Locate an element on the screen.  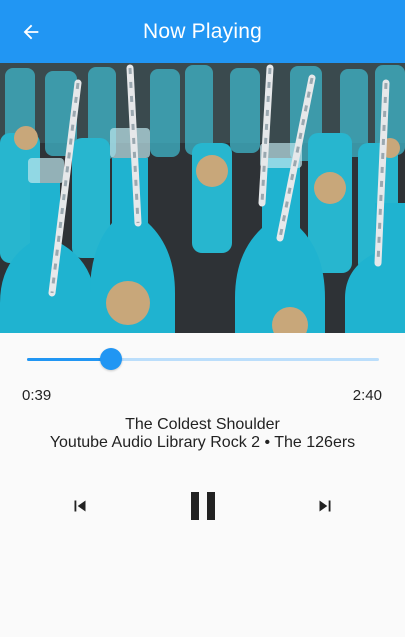
pause-icon is located at coordinates (203, 506).